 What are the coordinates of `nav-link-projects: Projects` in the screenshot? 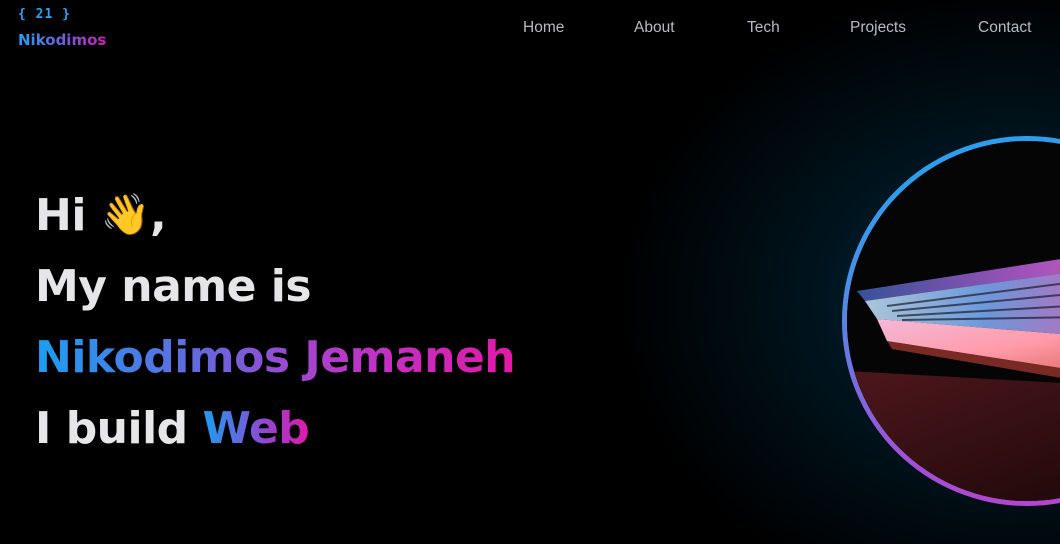 It's located at (878, 28).